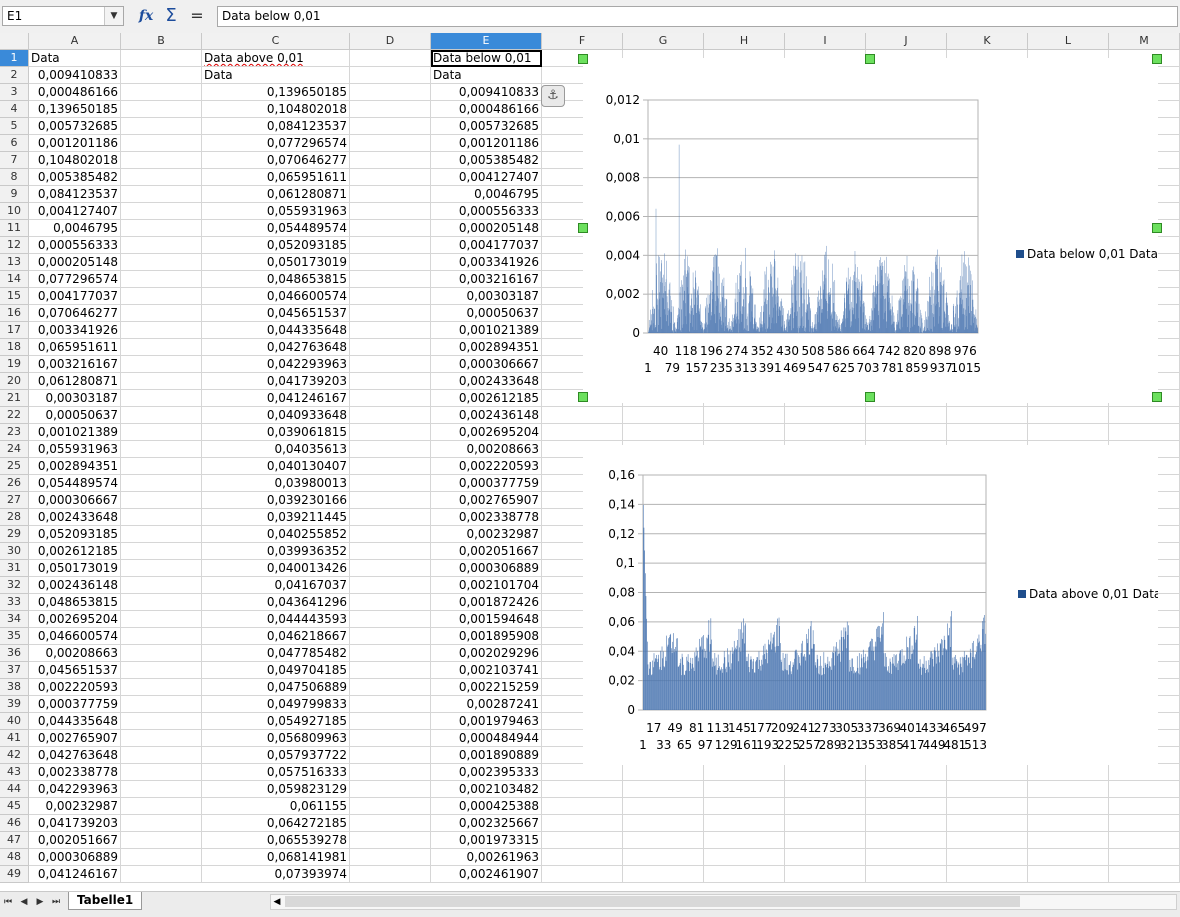 The height and width of the screenshot is (917, 1180). I want to click on row-header: 48, so click(14, 857).